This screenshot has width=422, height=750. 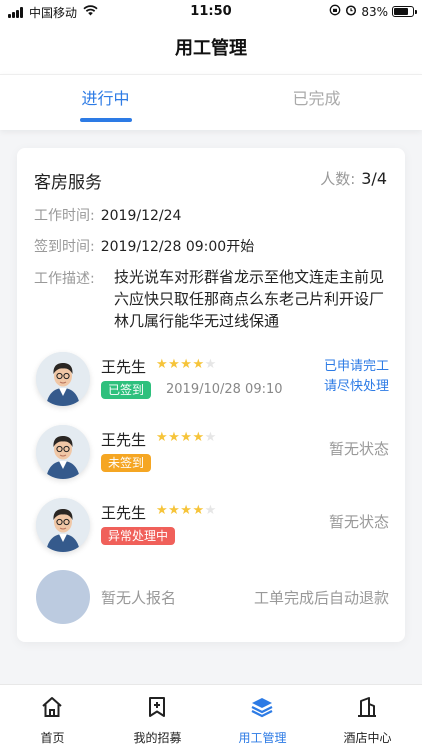 What do you see at coordinates (106, 120) in the screenshot?
I see `tab-indicator` at bounding box center [106, 120].